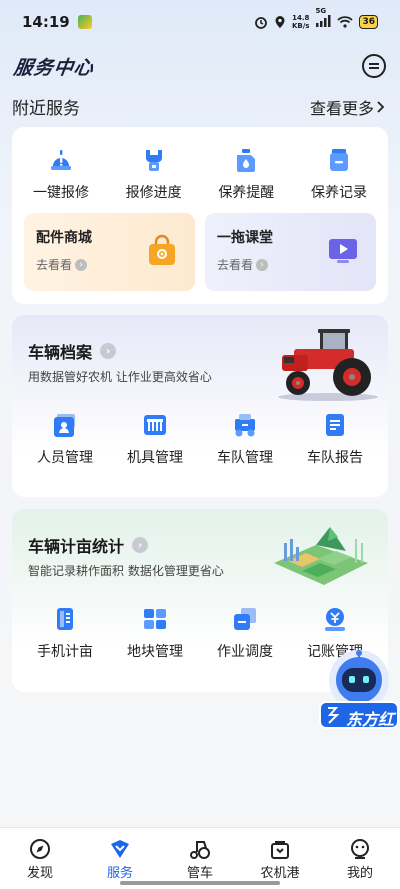 Image resolution: width=400 pixels, height=889 pixels. I want to click on alarm-icon, so click(261, 23).